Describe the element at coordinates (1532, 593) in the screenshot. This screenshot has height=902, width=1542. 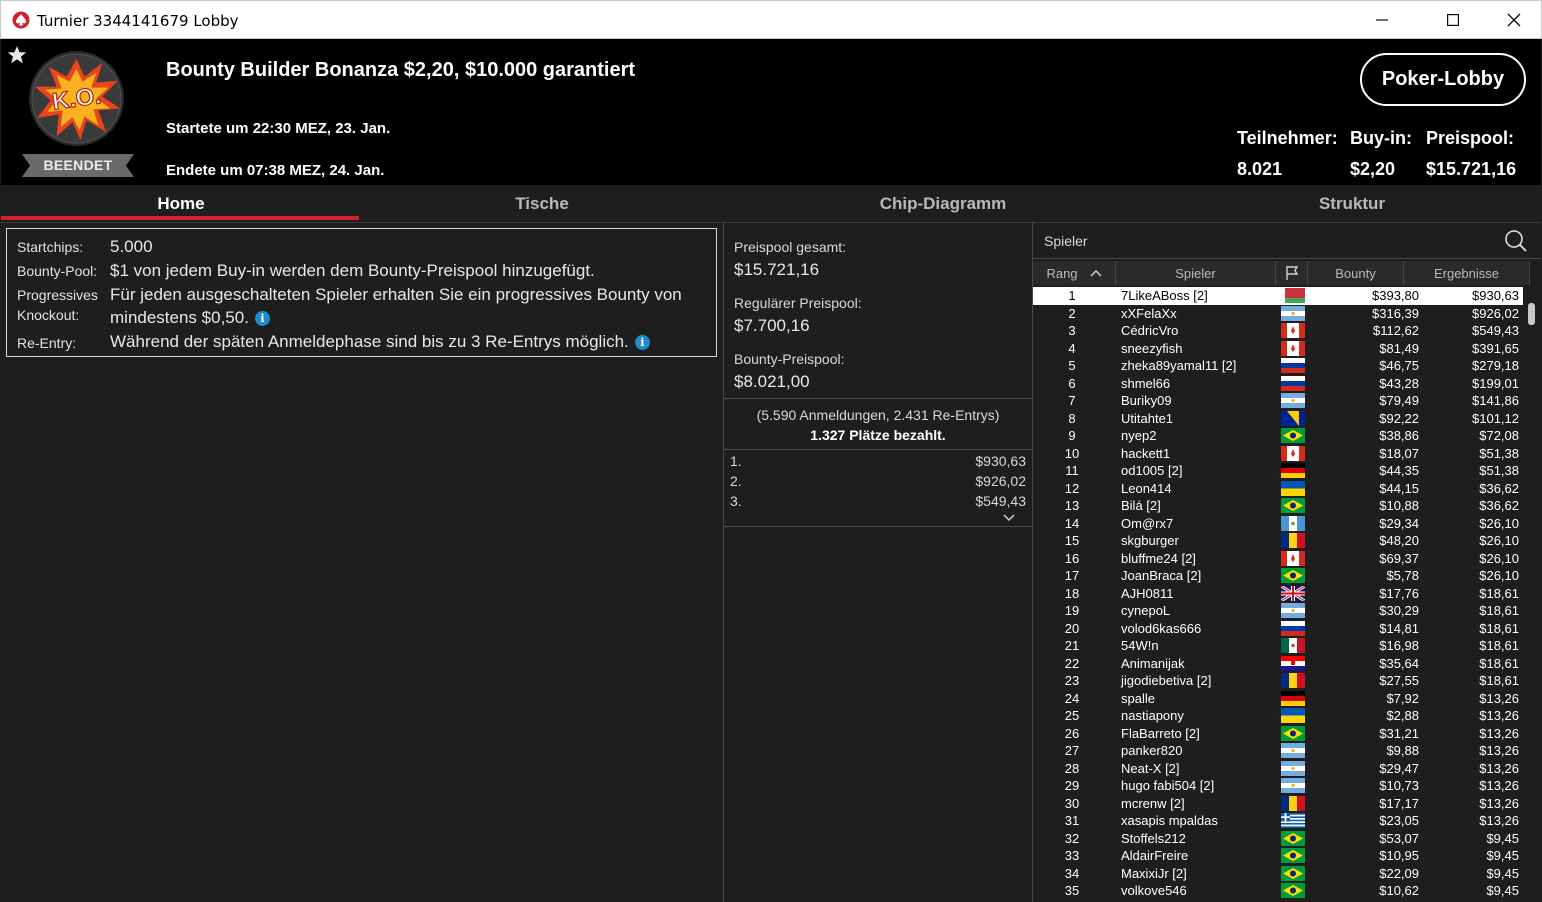
I see `scrollbar` at that location.